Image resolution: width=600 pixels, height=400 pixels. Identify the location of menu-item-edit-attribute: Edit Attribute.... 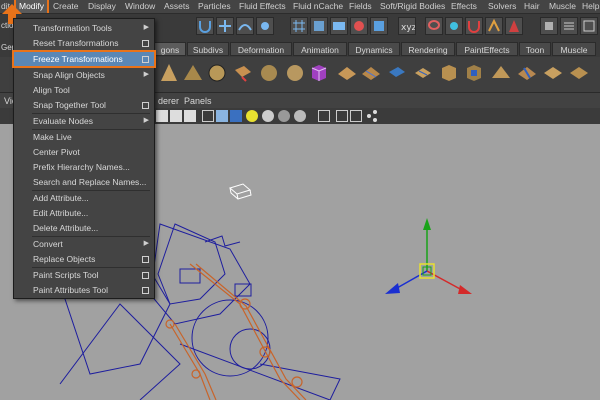
(84, 213).